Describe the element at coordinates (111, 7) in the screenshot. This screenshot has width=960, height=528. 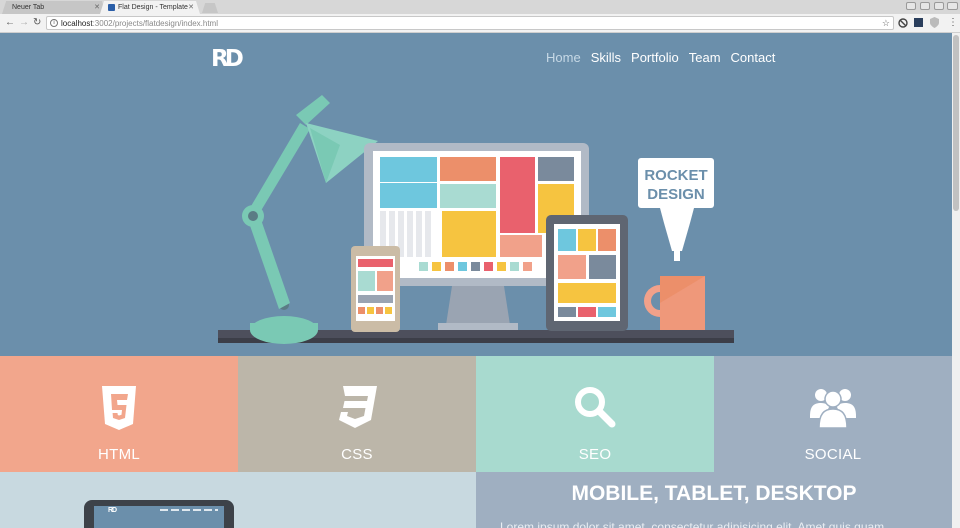
I see `favicon-icon` at that location.